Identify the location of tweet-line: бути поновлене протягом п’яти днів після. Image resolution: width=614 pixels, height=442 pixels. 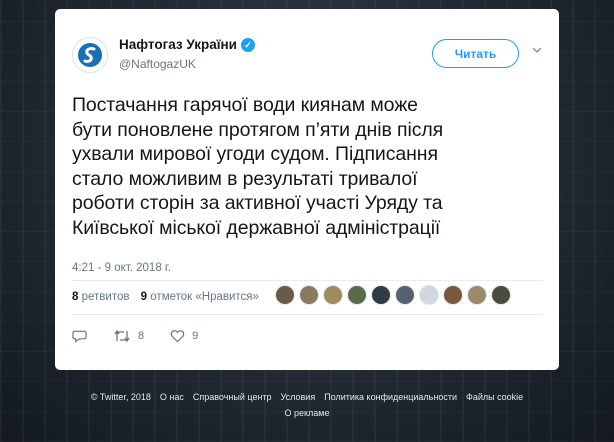
(258, 129).